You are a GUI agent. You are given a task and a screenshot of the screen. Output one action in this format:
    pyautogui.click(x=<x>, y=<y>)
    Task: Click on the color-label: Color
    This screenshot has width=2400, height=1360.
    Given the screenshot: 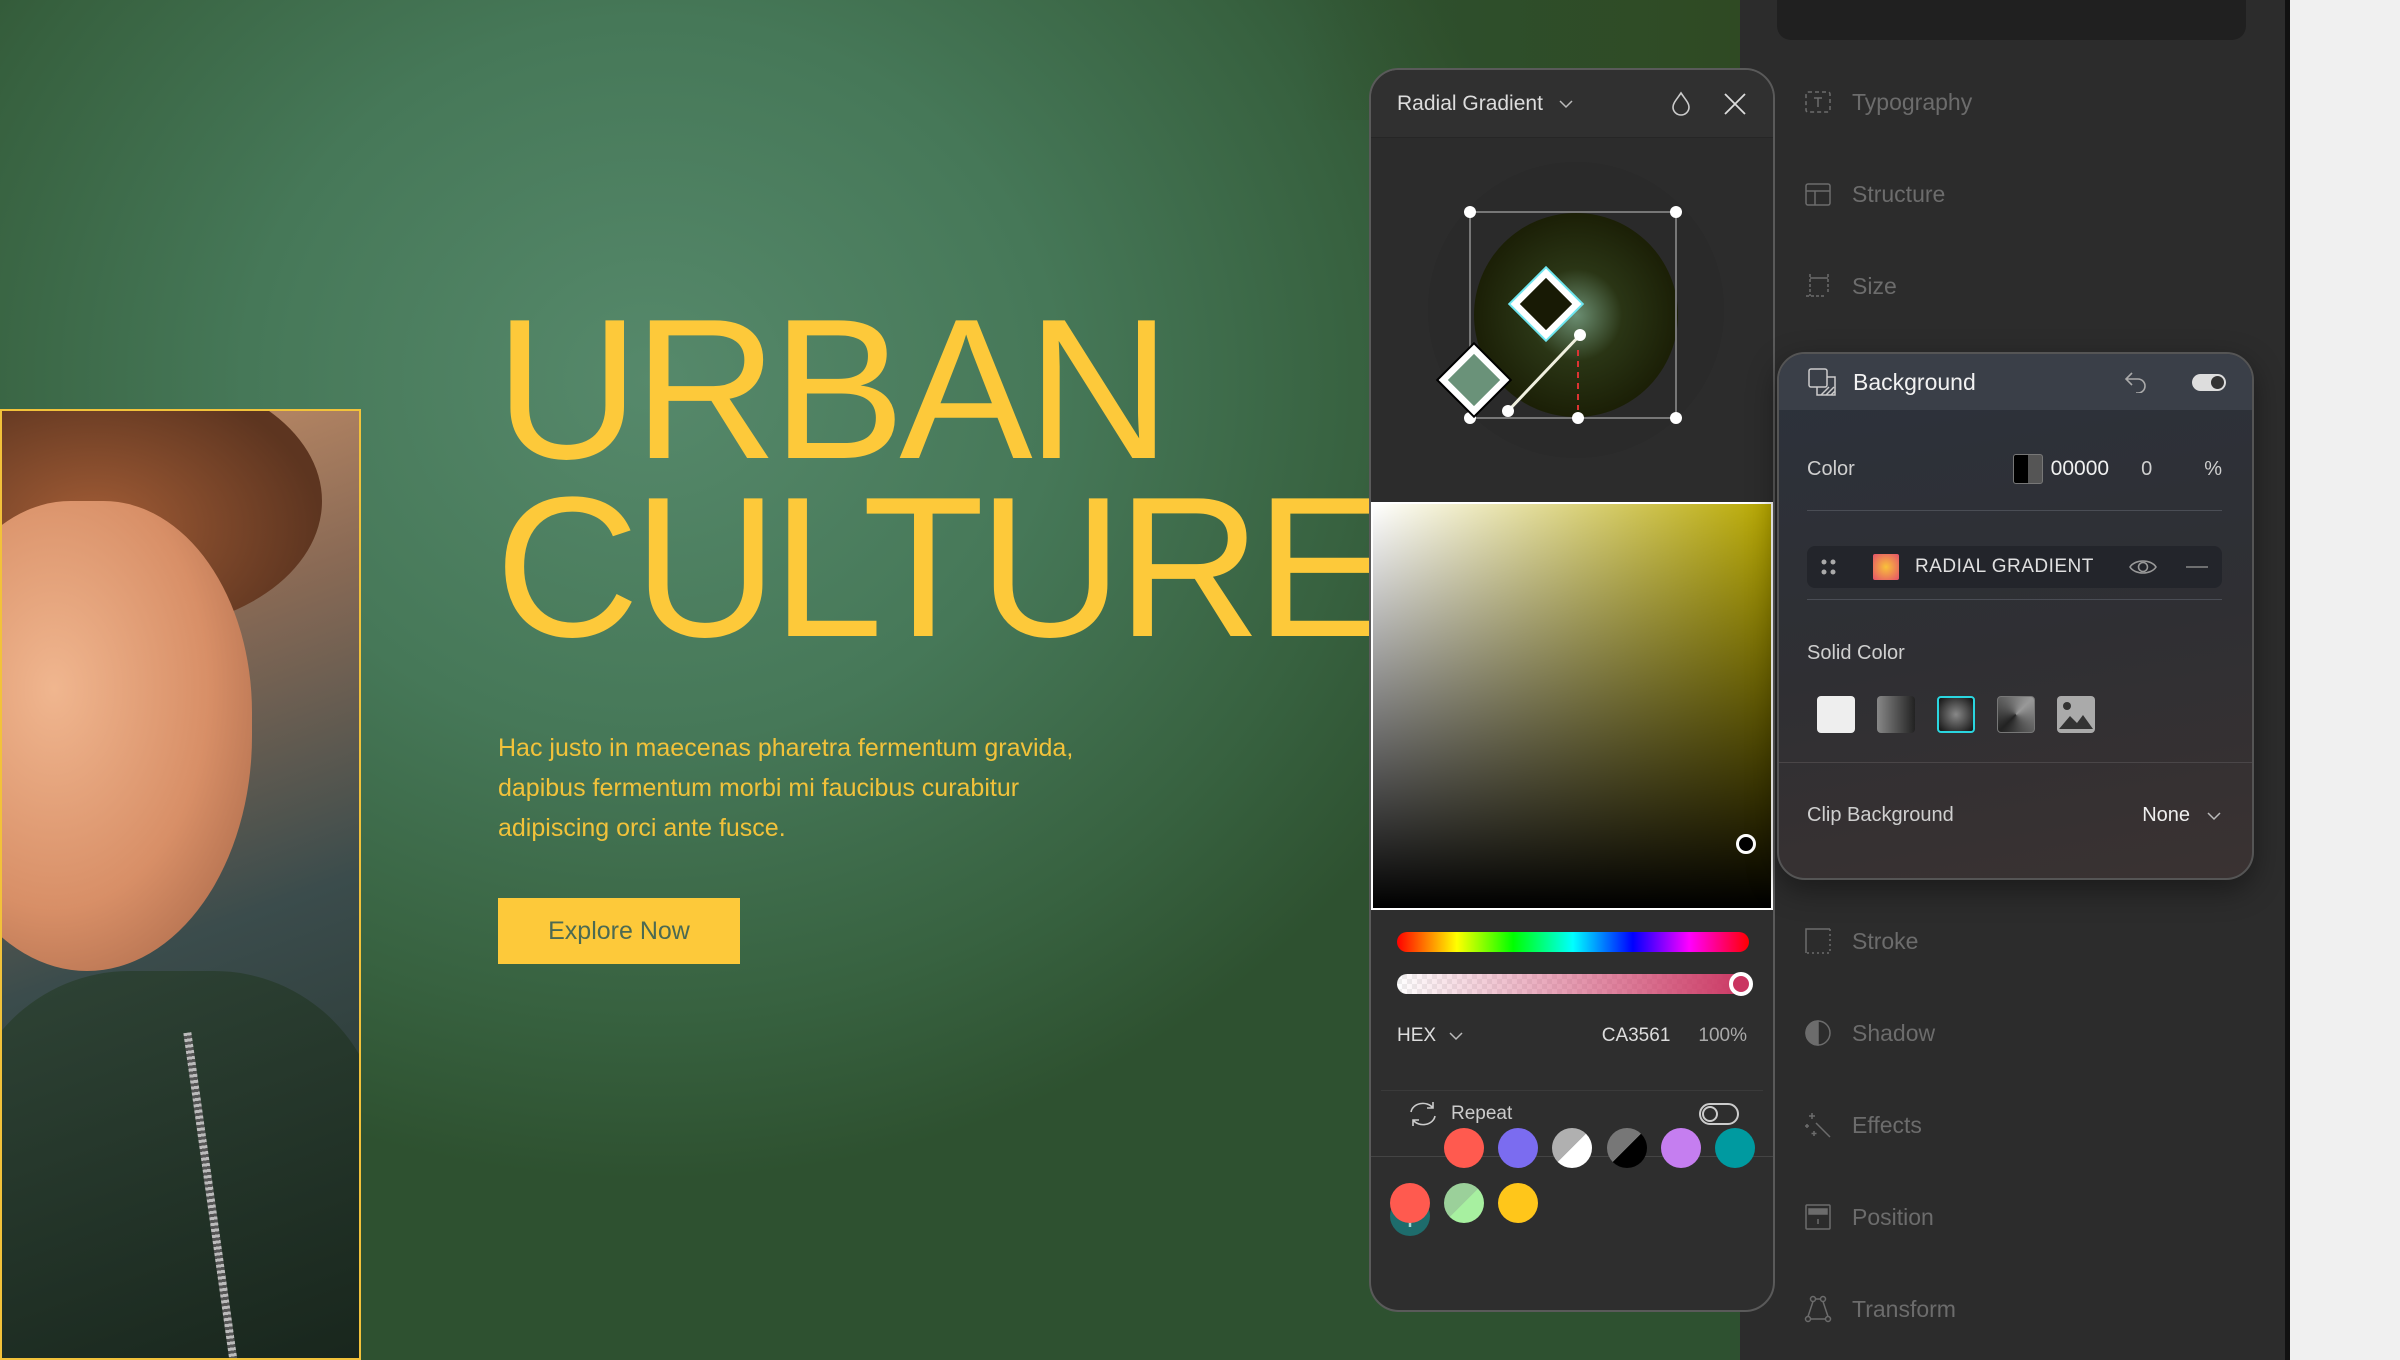 What is the action you would take?
    pyautogui.click(x=1831, y=468)
    